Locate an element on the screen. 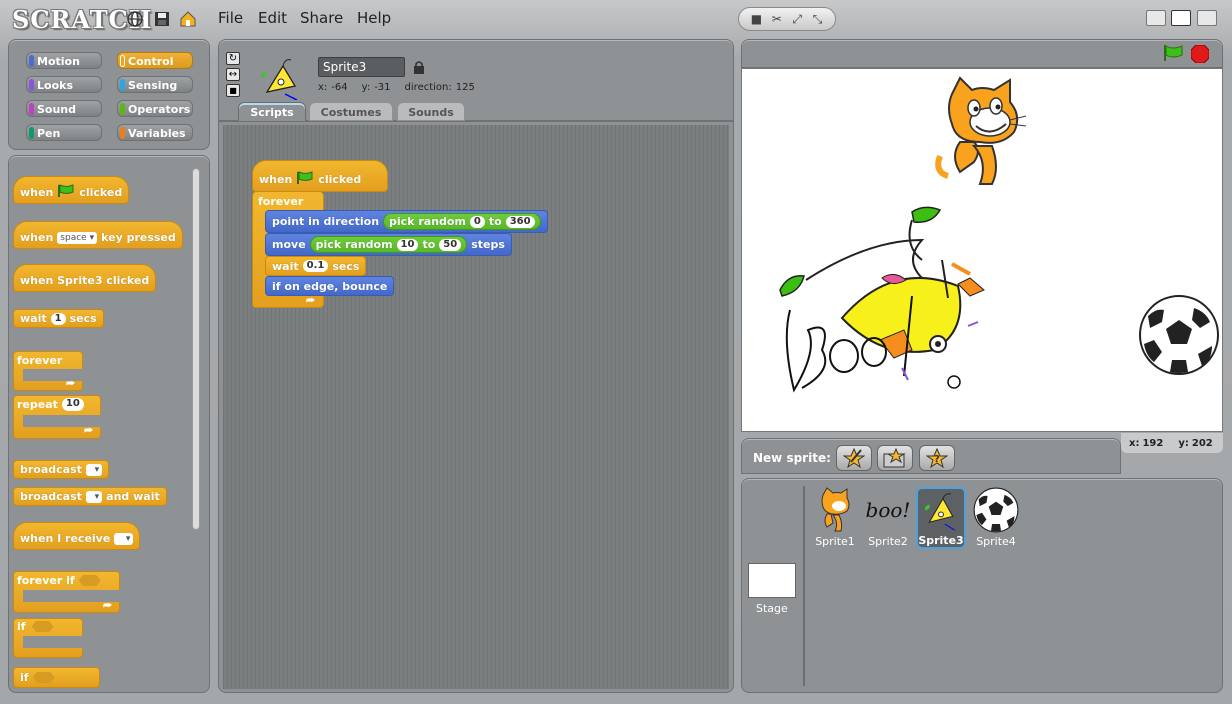 Image resolution: width=1232 pixels, height=704 pixels. stage-sprite1-cat is located at coordinates (980, 135).